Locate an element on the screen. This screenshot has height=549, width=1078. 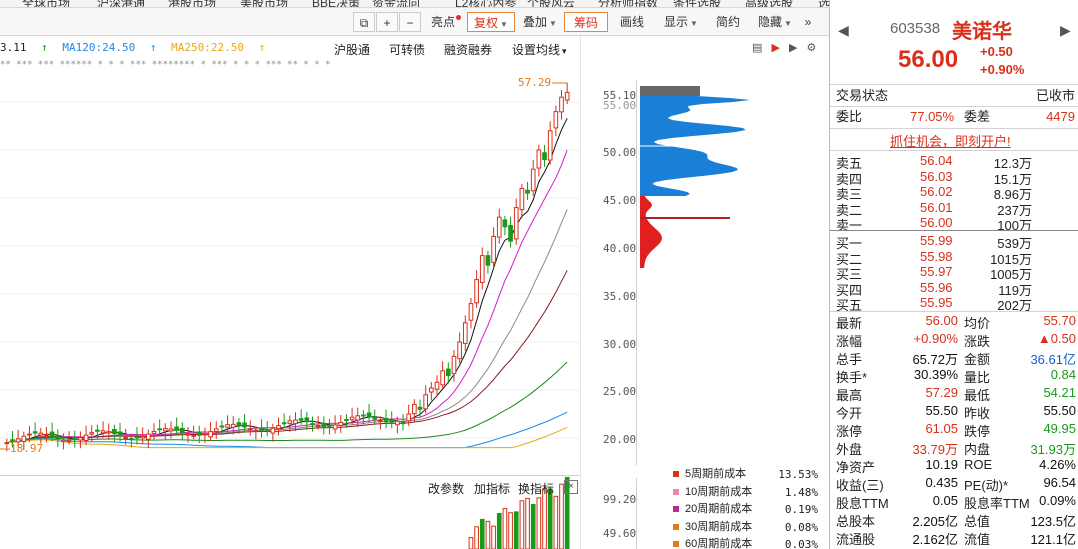
ma-line is located at coordinates (287, 430).